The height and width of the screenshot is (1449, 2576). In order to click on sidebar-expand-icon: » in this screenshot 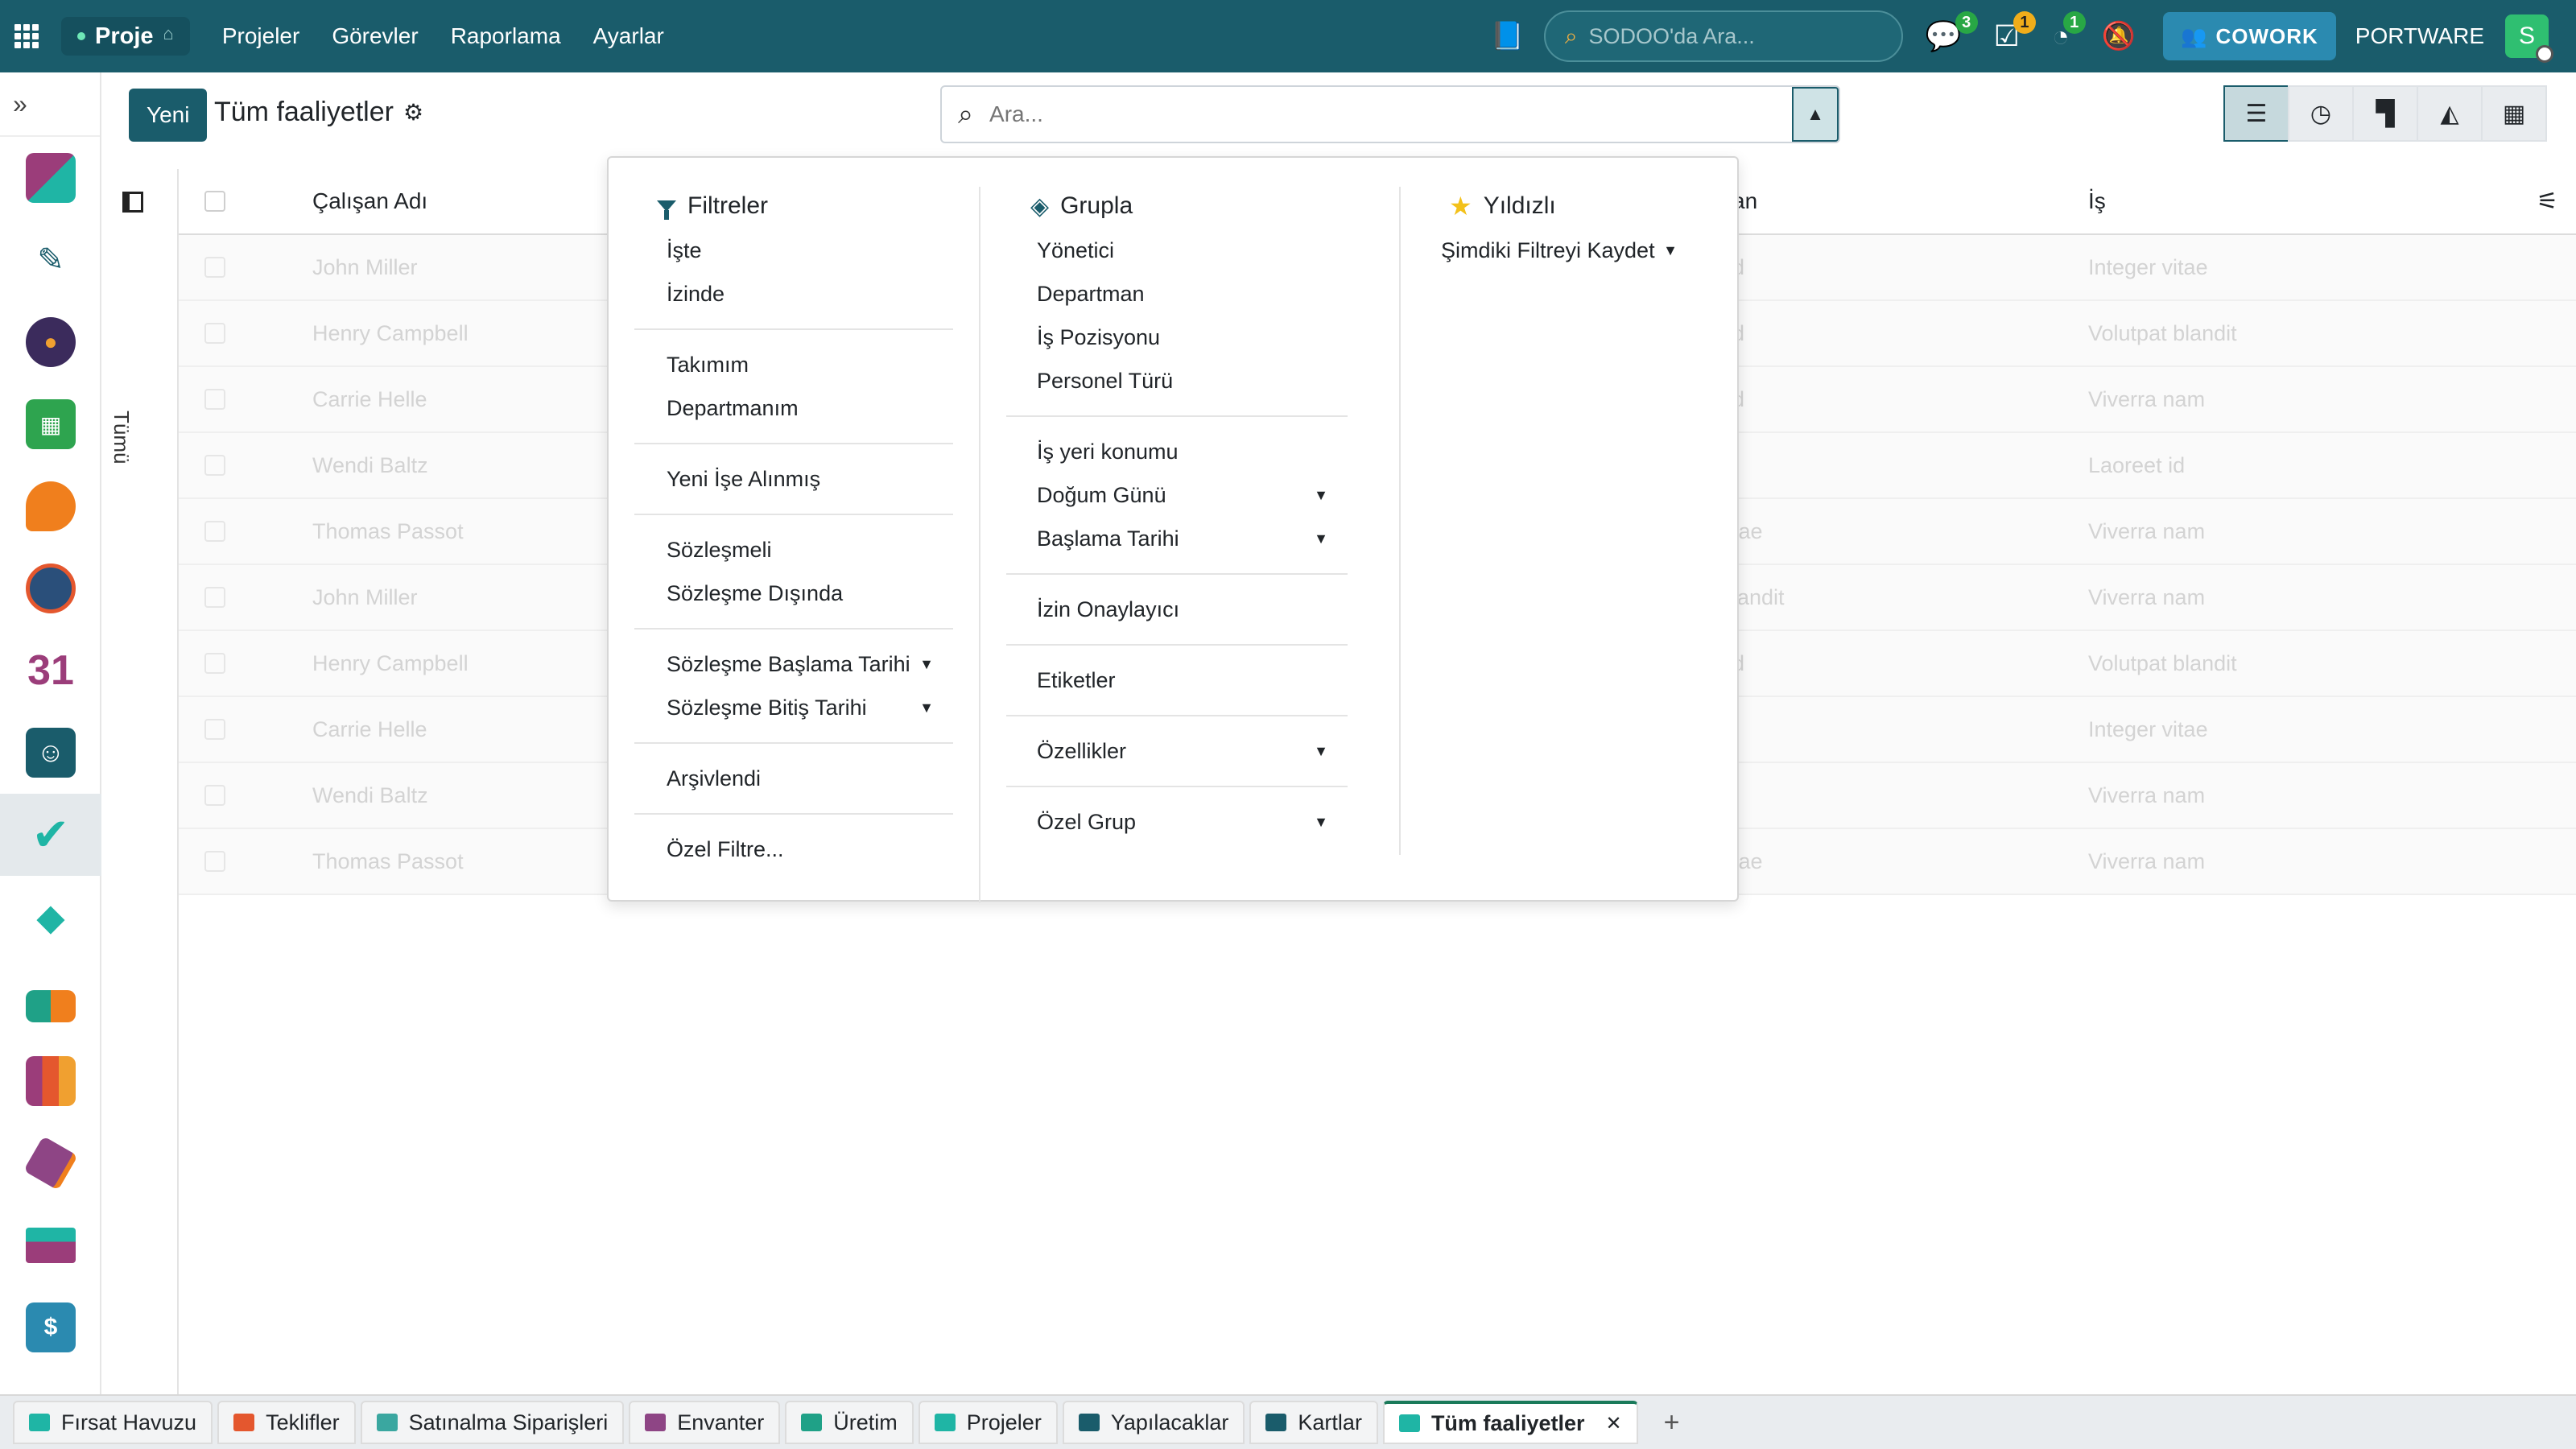, I will do `click(50, 104)`.